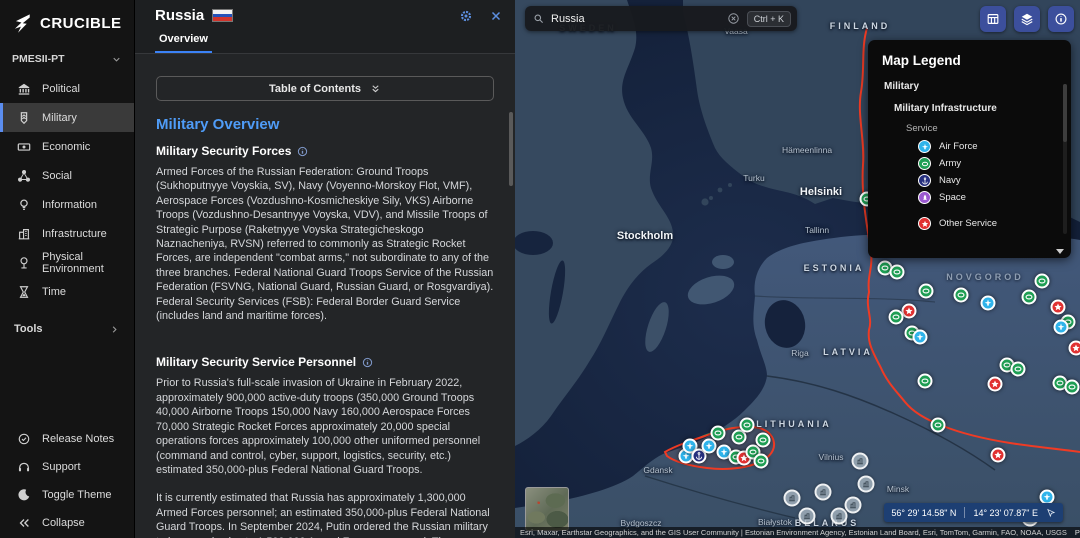  Describe the element at coordinates (1027, 19) in the screenshot. I see `layers-button` at that location.